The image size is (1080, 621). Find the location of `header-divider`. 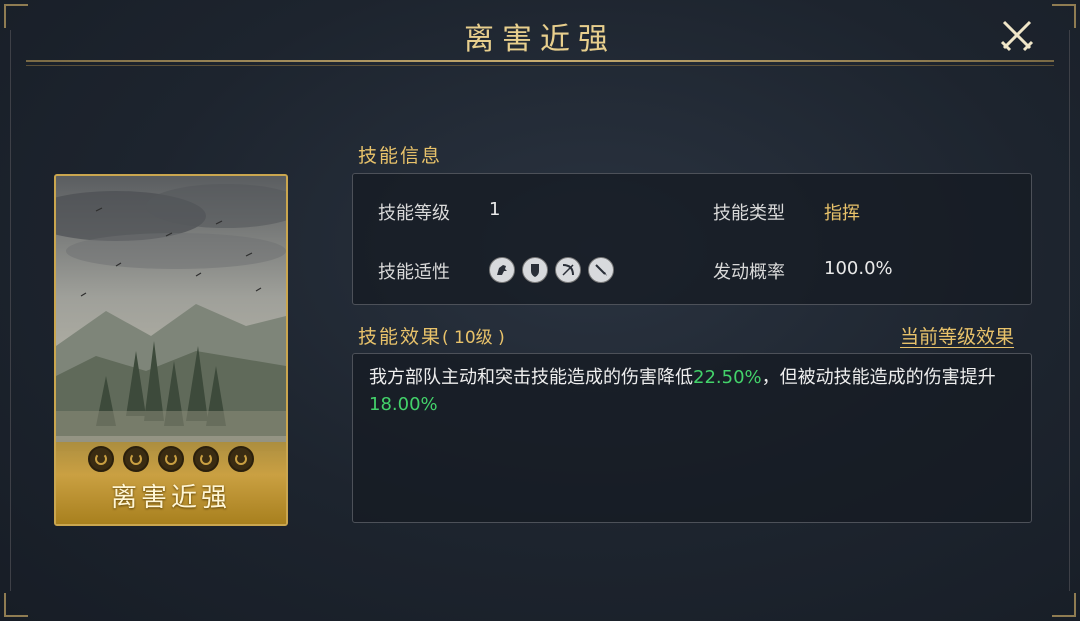

header-divider is located at coordinates (540, 61).